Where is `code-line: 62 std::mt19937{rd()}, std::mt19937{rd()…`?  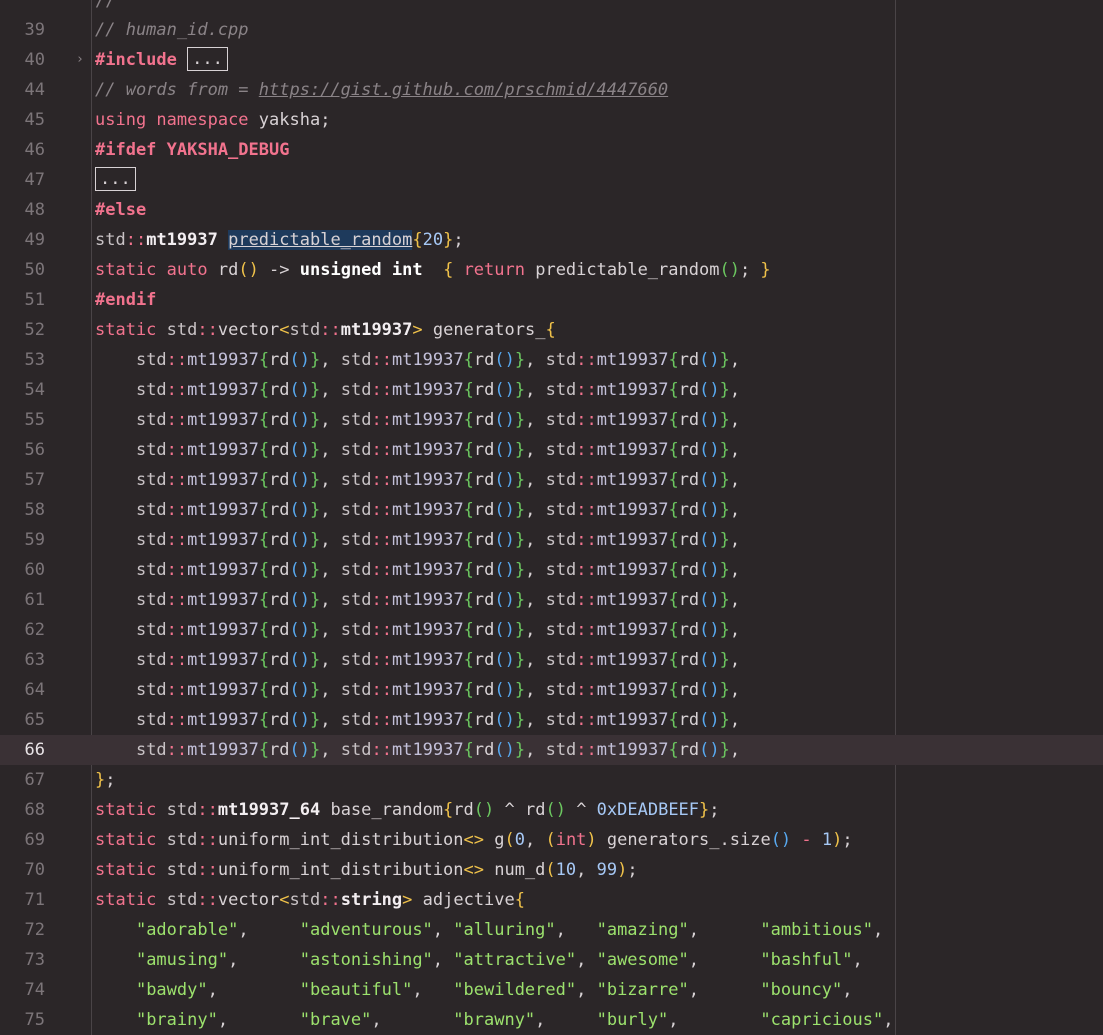
code-line: 62 std::mt19937{rd()}, std::mt19937{rd()… is located at coordinates (551, 630).